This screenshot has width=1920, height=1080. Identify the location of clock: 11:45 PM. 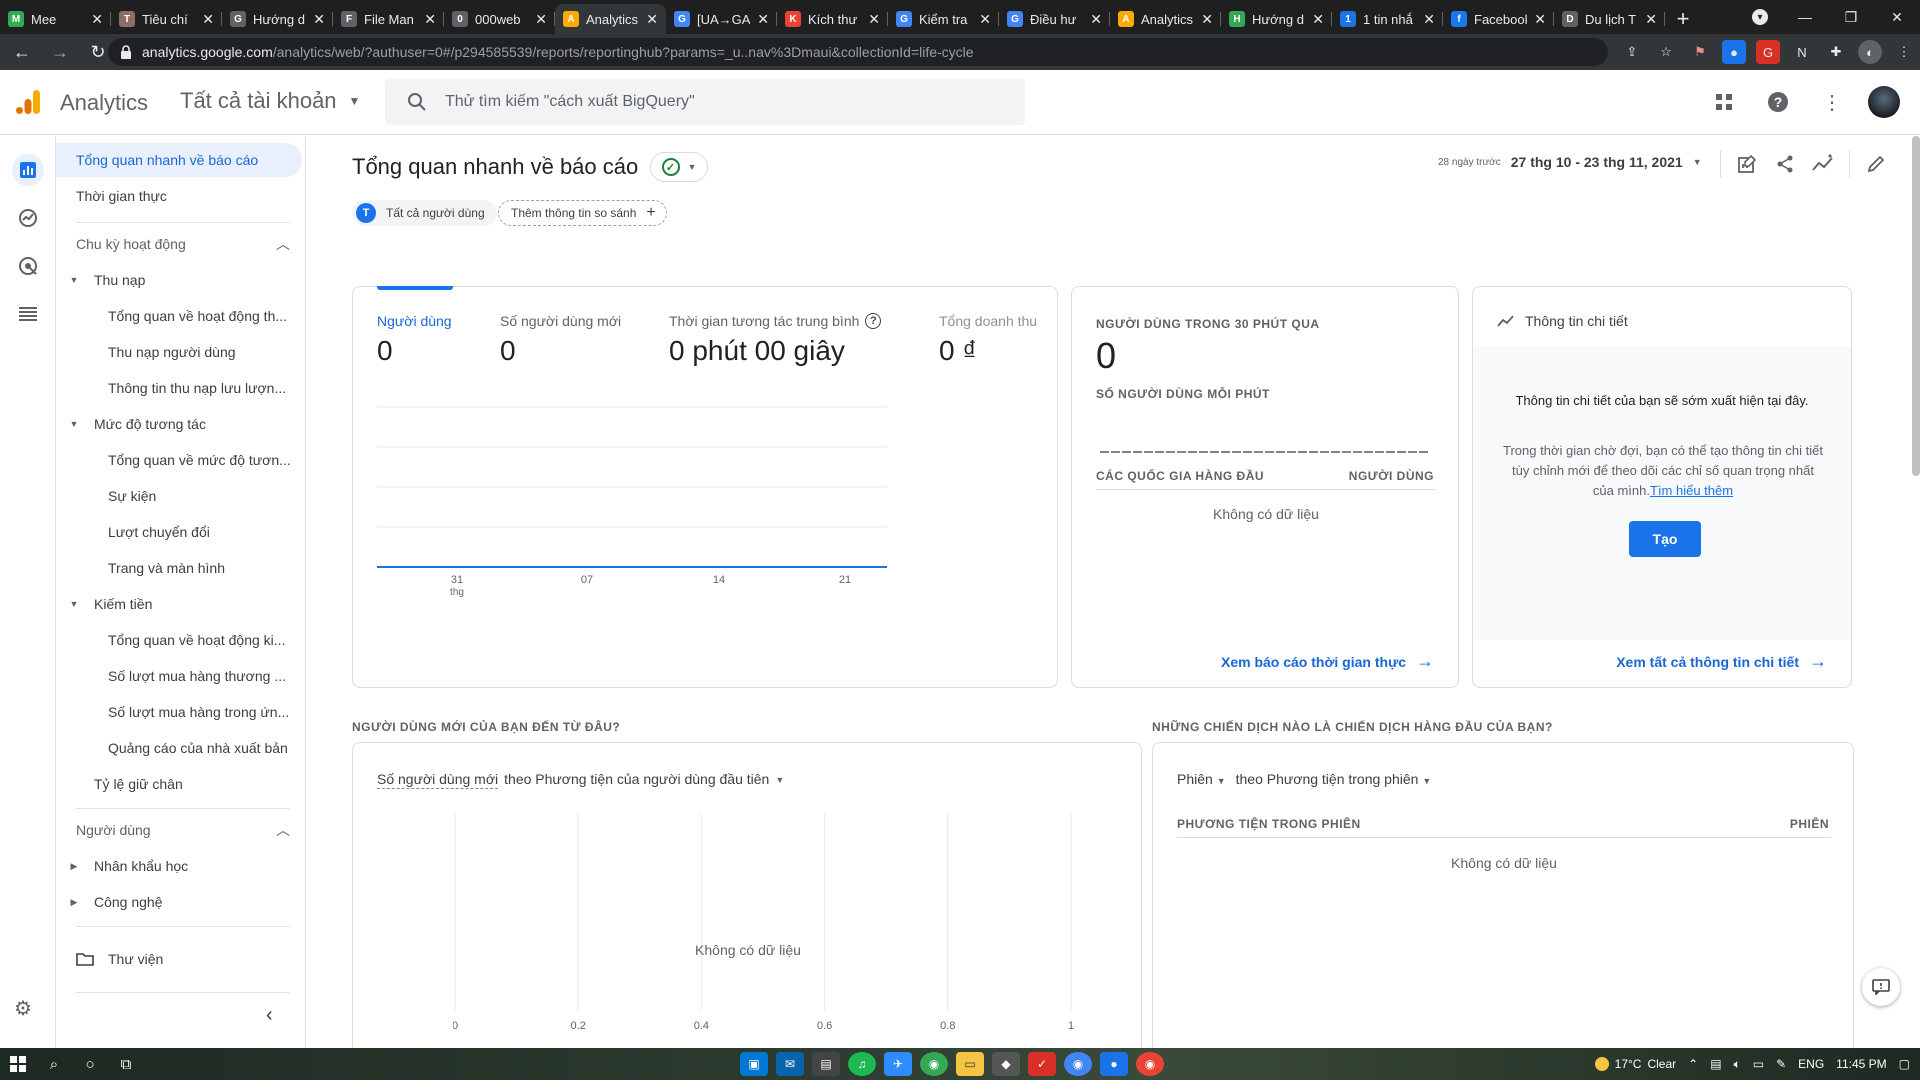
(1861, 1064).